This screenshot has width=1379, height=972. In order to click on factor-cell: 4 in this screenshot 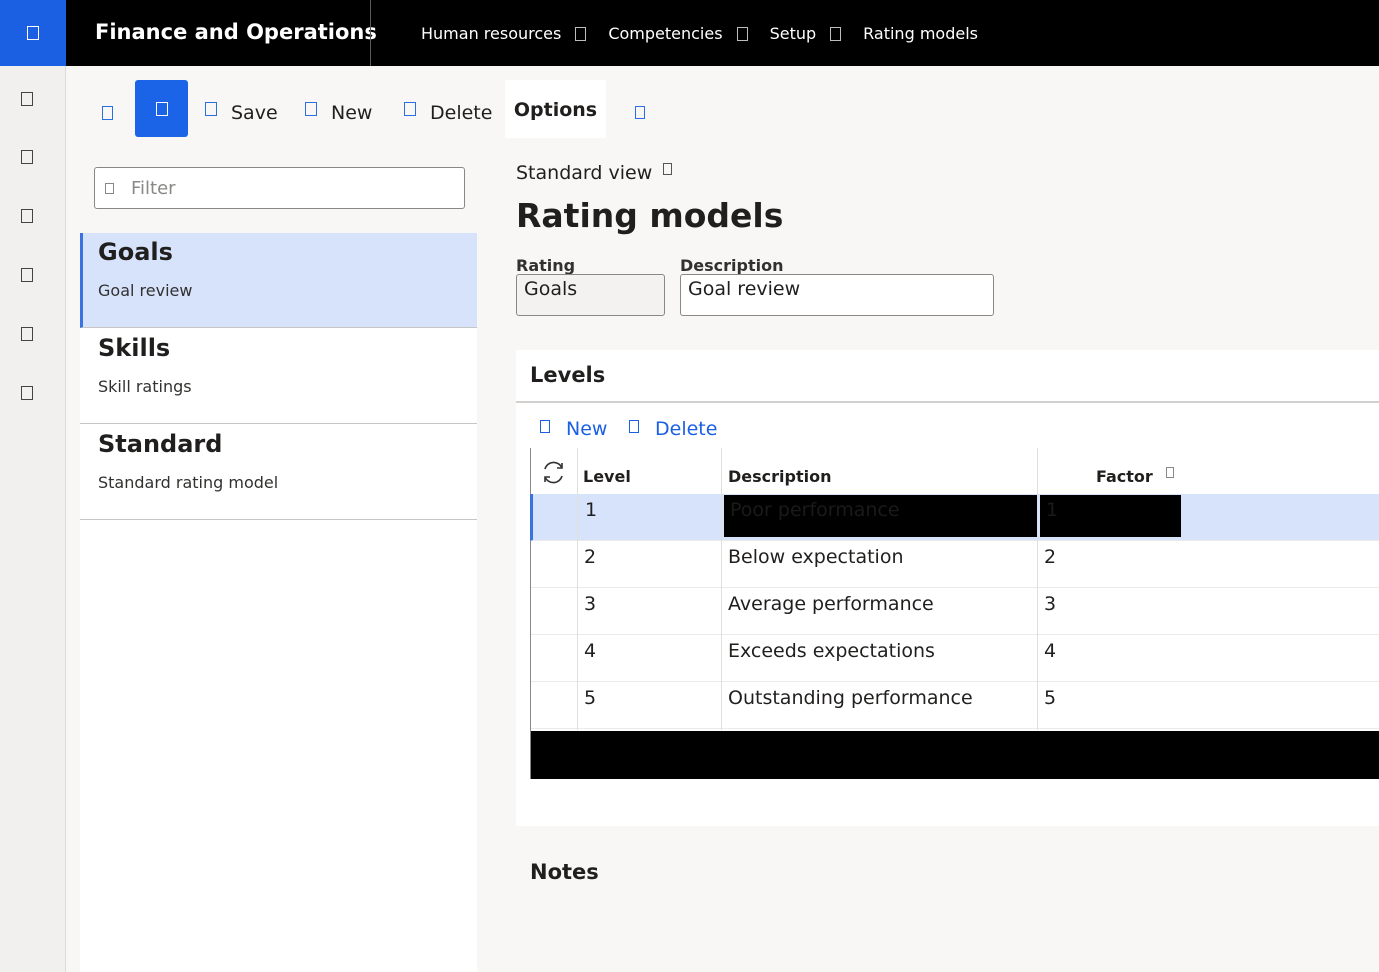, I will do `click(1050, 651)`.